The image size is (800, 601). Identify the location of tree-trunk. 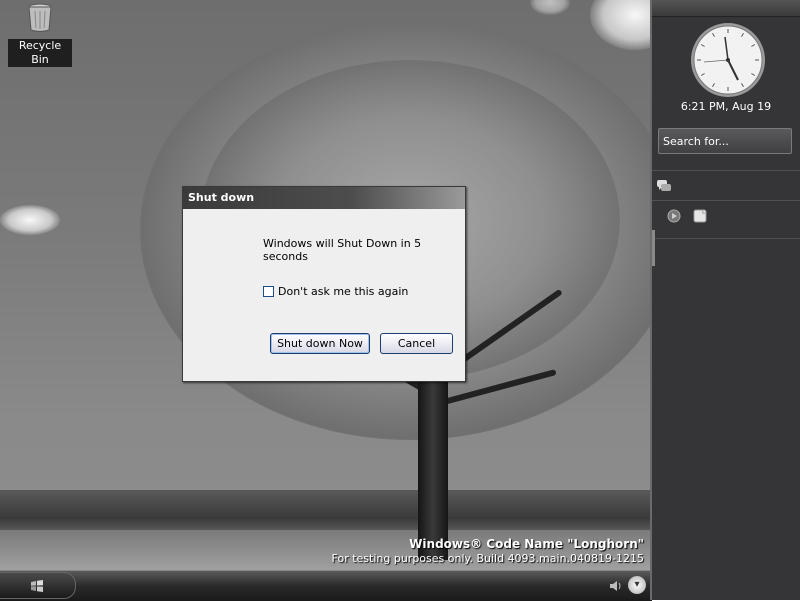
(433, 460).